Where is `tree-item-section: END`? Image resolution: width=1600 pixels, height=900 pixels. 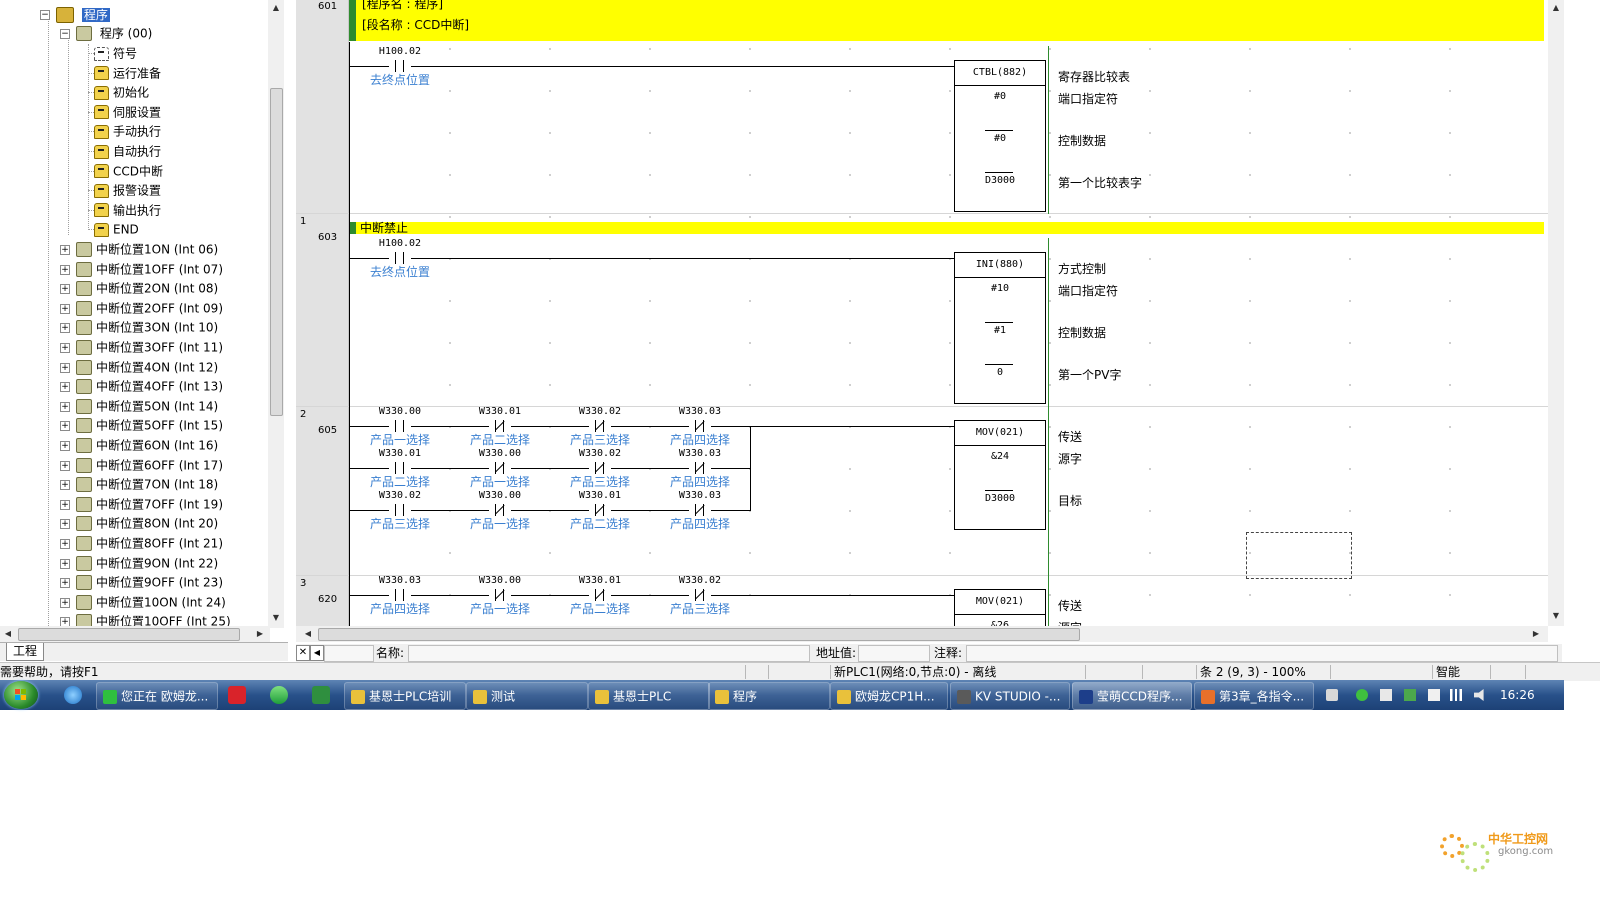
tree-item-section: END is located at coordinates (116, 229).